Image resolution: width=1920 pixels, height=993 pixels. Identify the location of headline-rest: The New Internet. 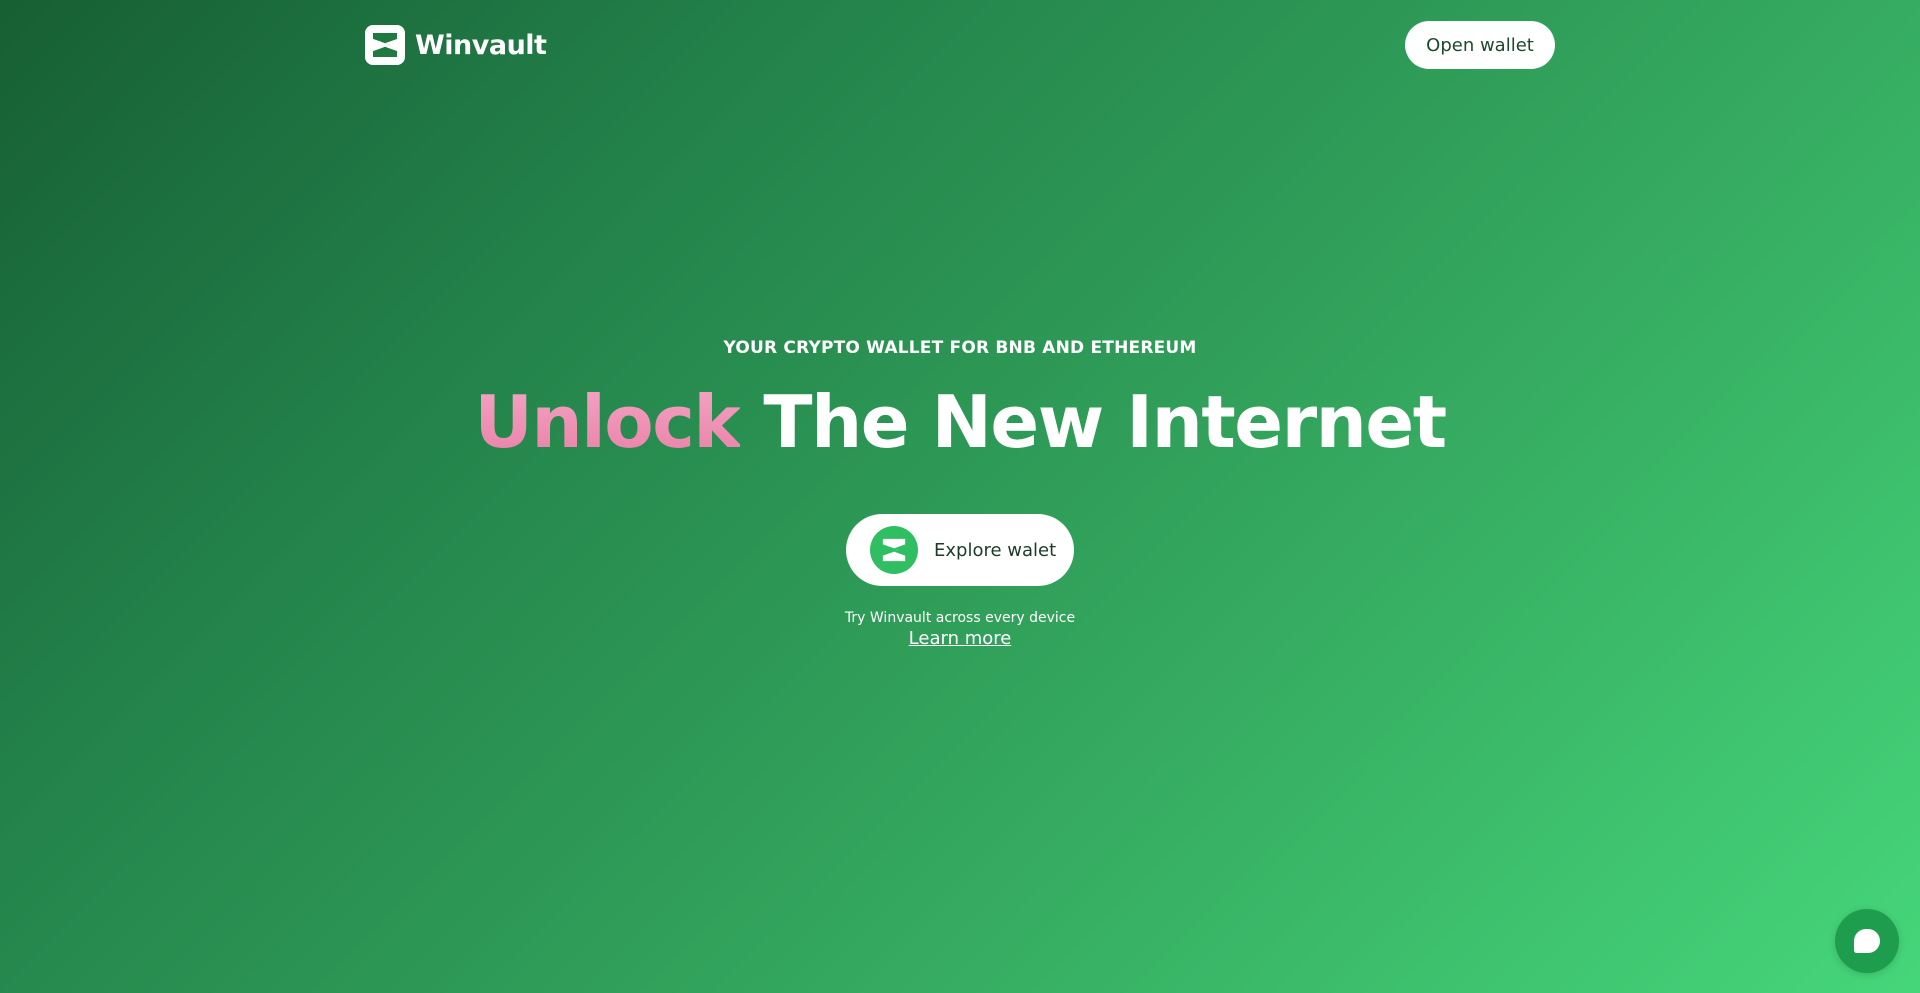
(1093, 422).